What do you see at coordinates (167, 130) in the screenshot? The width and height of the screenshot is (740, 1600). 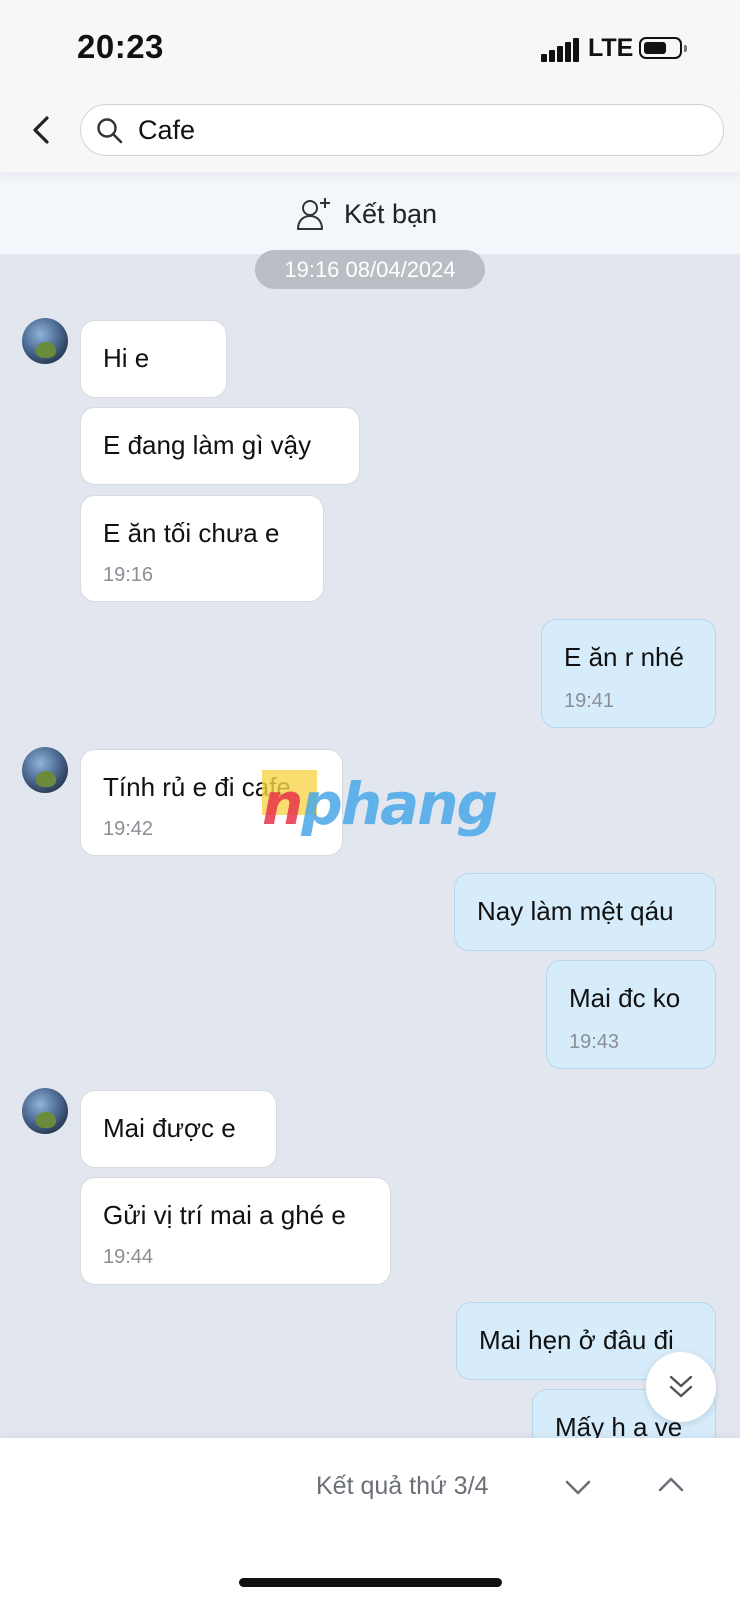 I see `search-query: Cafe` at bounding box center [167, 130].